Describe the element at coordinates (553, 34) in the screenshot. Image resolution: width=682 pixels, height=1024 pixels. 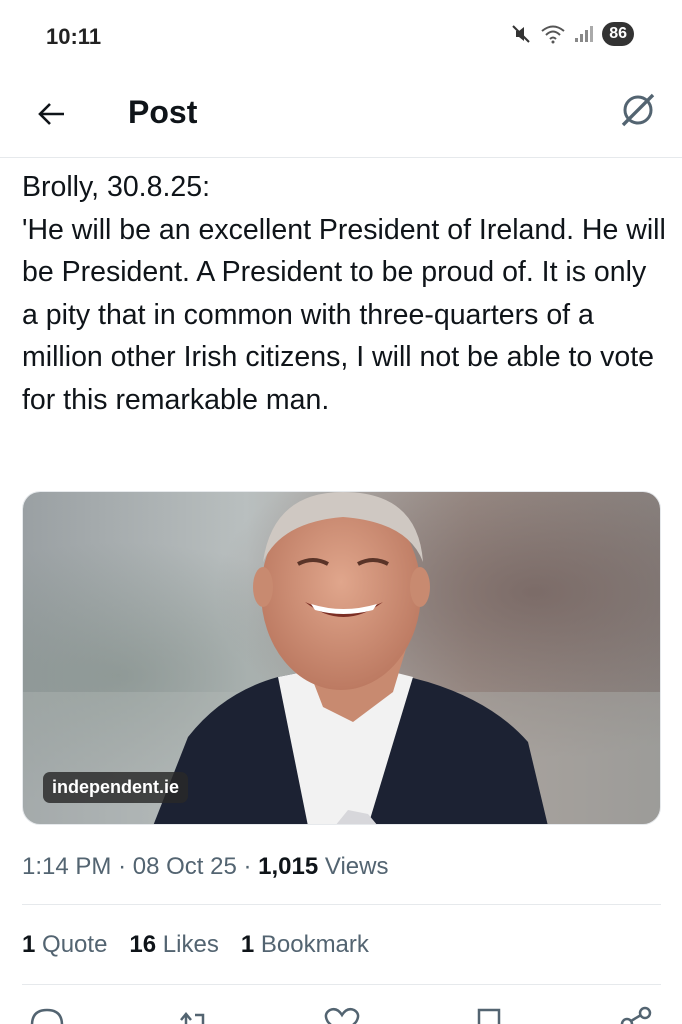
I see `wifi-icon` at that location.